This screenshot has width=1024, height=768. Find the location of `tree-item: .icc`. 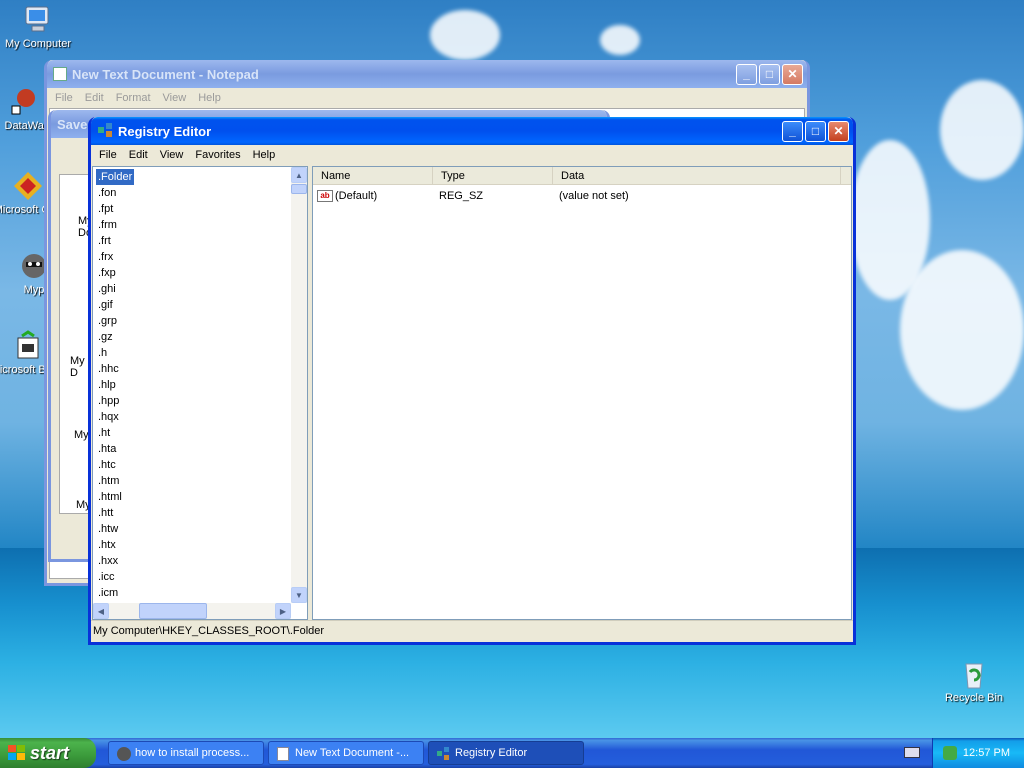

tree-item: .icc is located at coordinates (115, 577).